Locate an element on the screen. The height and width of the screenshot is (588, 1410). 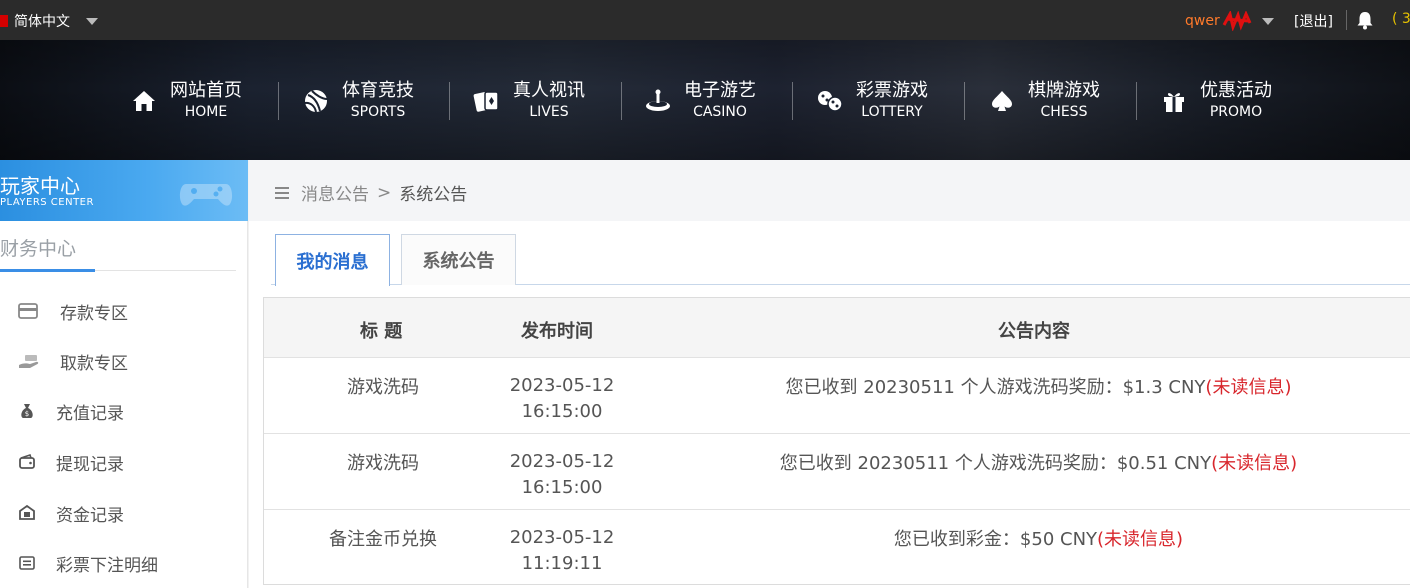
active-indicator is located at coordinates (47, 270).